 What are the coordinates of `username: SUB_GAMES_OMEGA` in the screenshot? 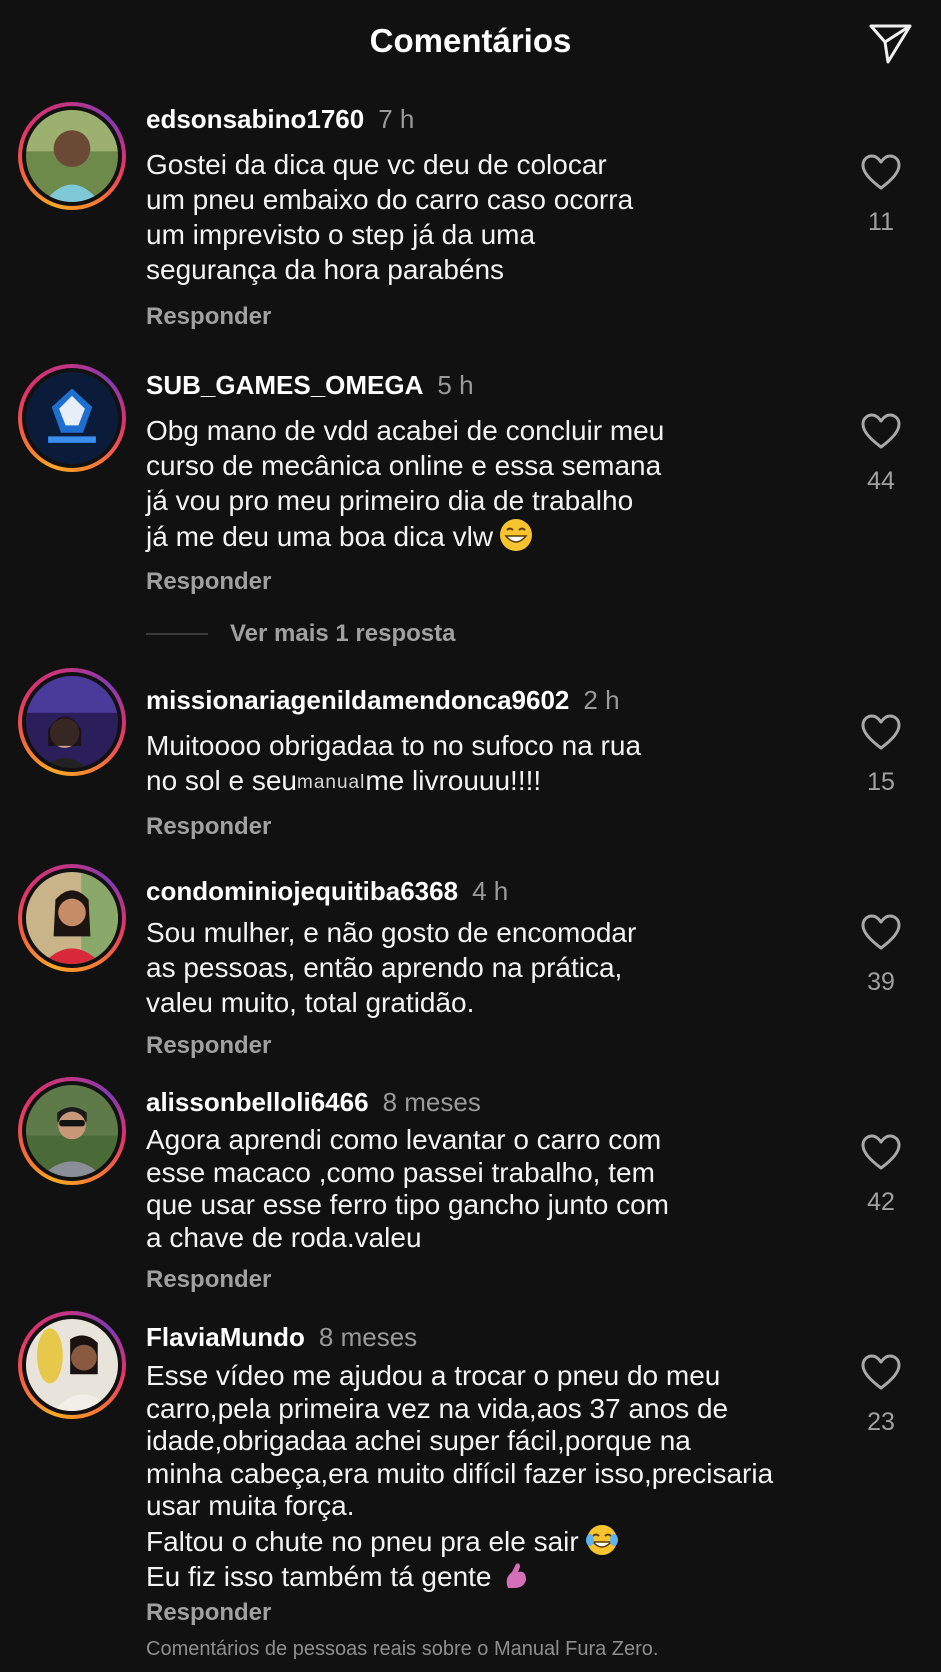 It's located at (284, 385).